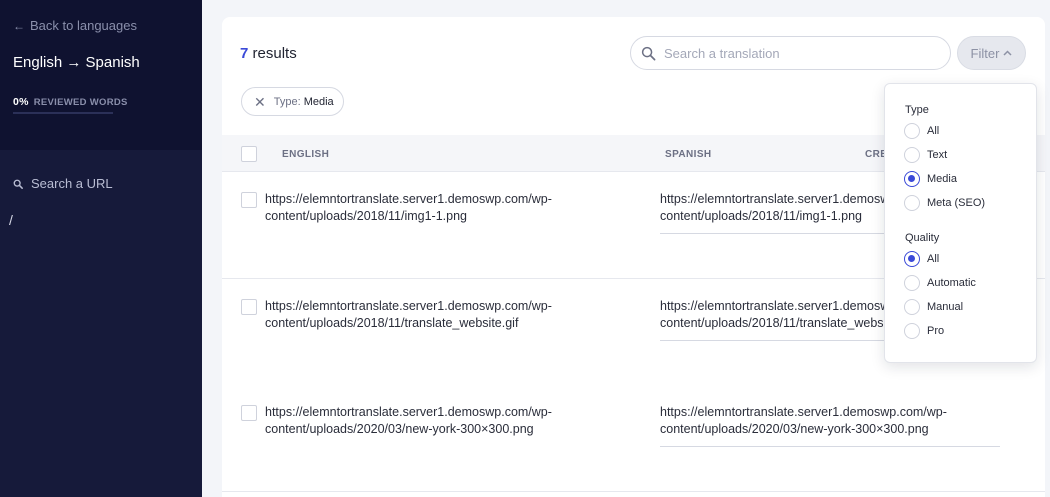  I want to click on close-icon: ✕, so click(260, 102).